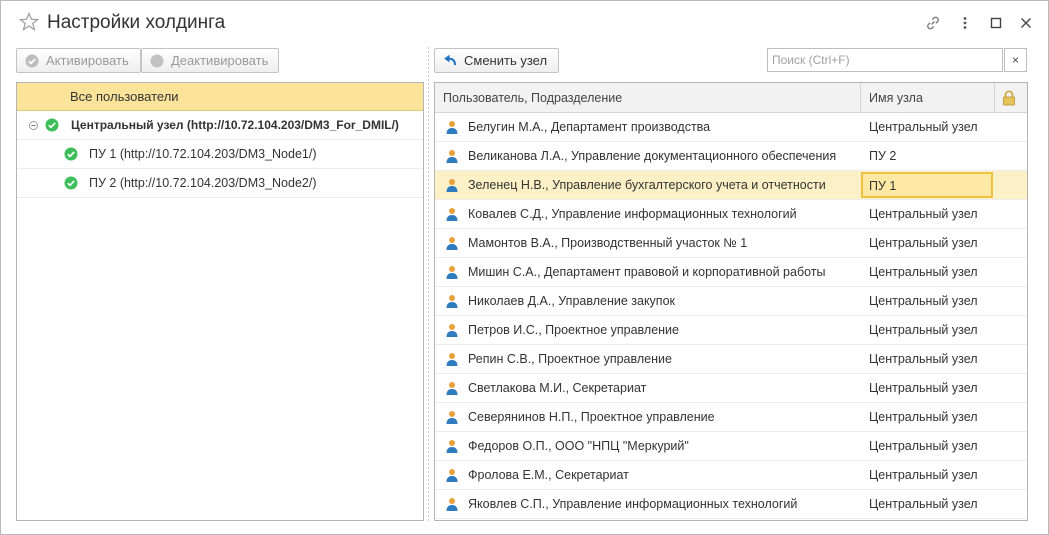  Describe the element at coordinates (29, 22) in the screenshot. I see `star-favorite-icon` at that location.